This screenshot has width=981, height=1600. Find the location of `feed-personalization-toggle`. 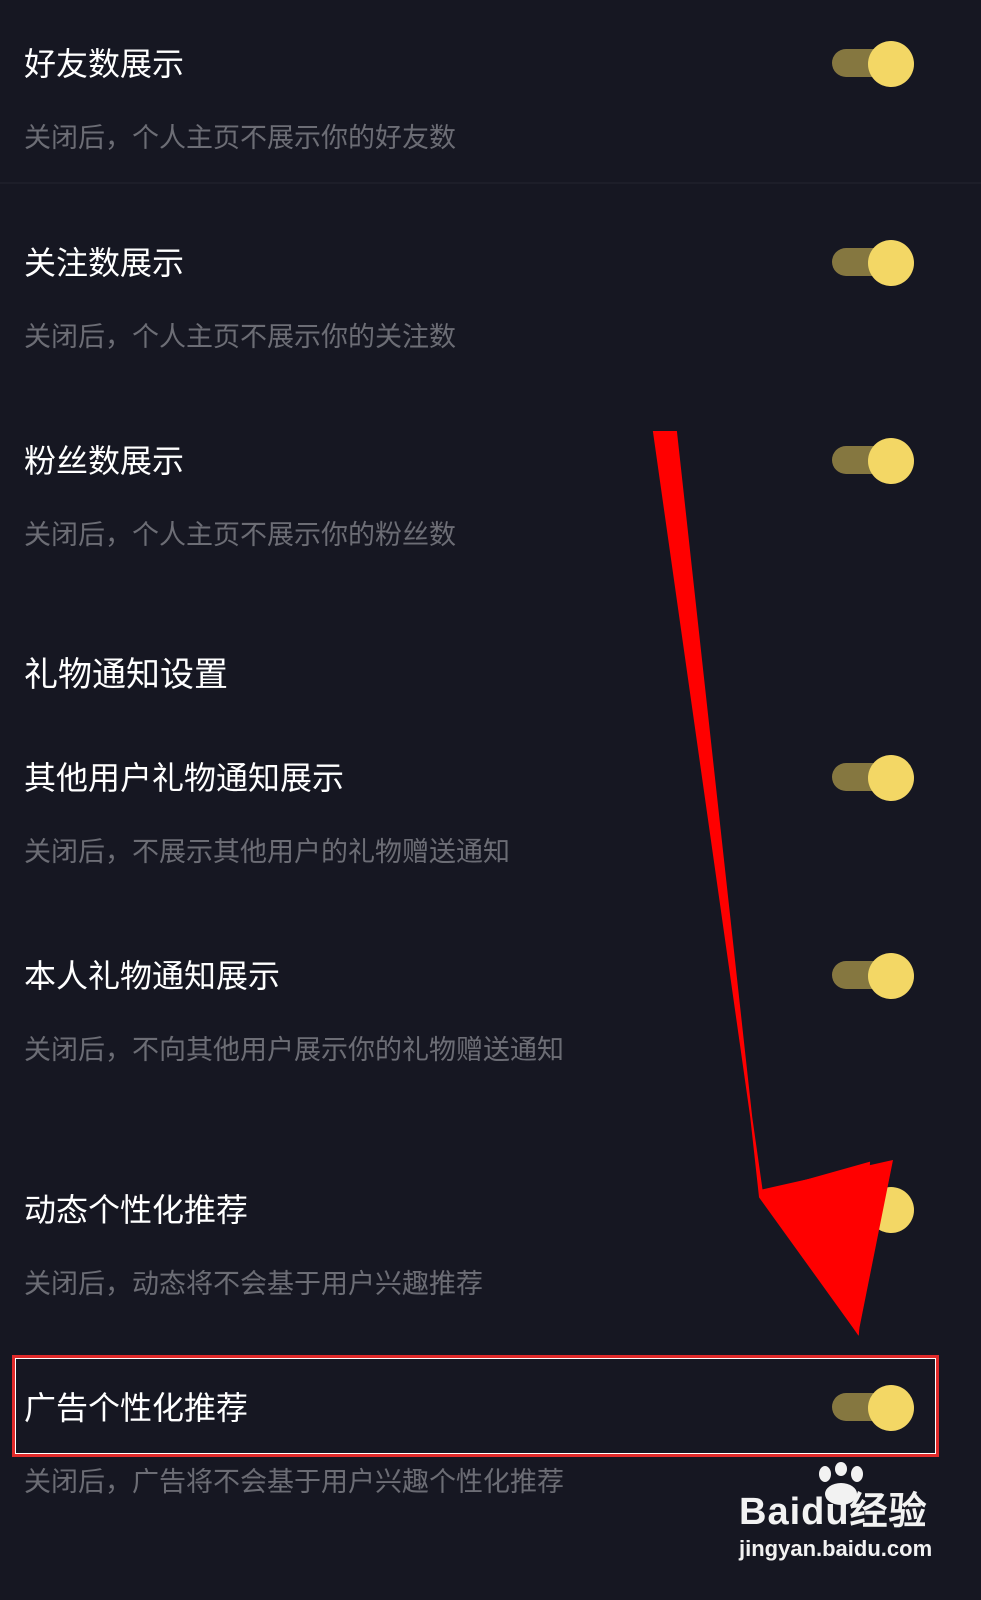

feed-personalization-toggle is located at coordinates (873, 1210).